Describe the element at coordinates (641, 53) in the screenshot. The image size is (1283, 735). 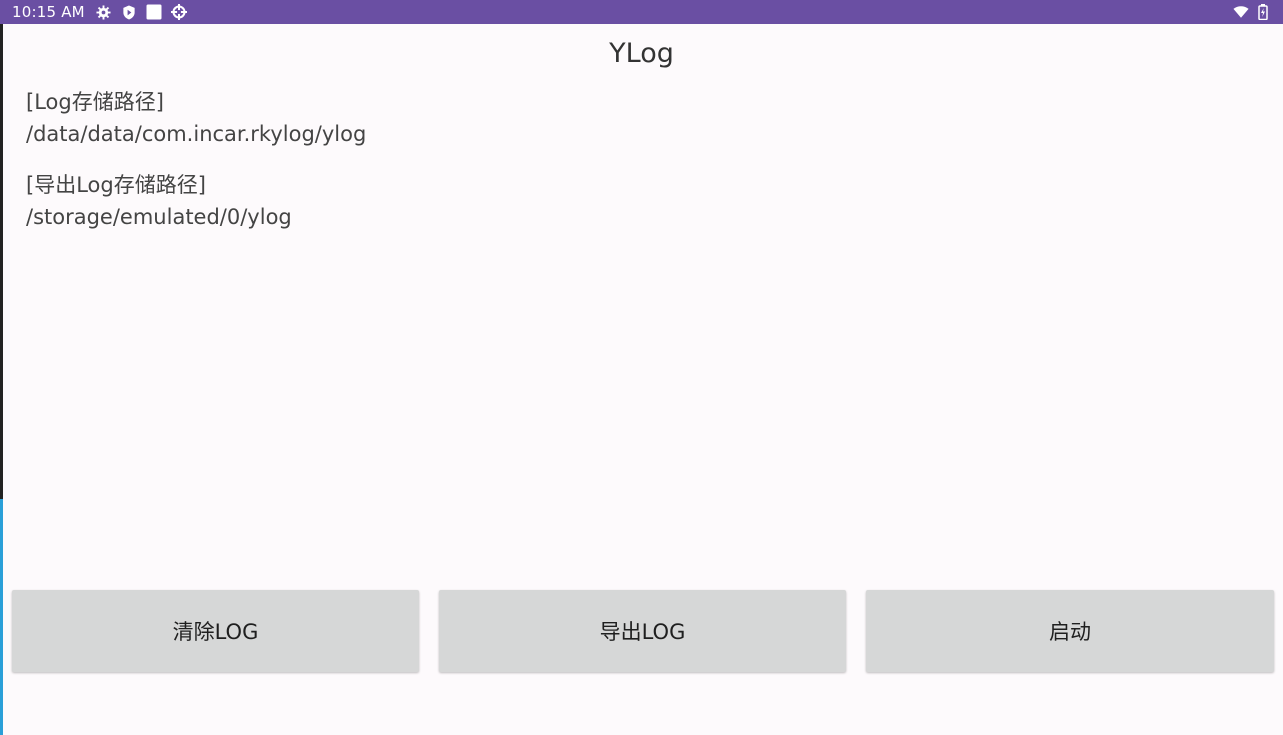
I see `app-title: YLog` at that location.